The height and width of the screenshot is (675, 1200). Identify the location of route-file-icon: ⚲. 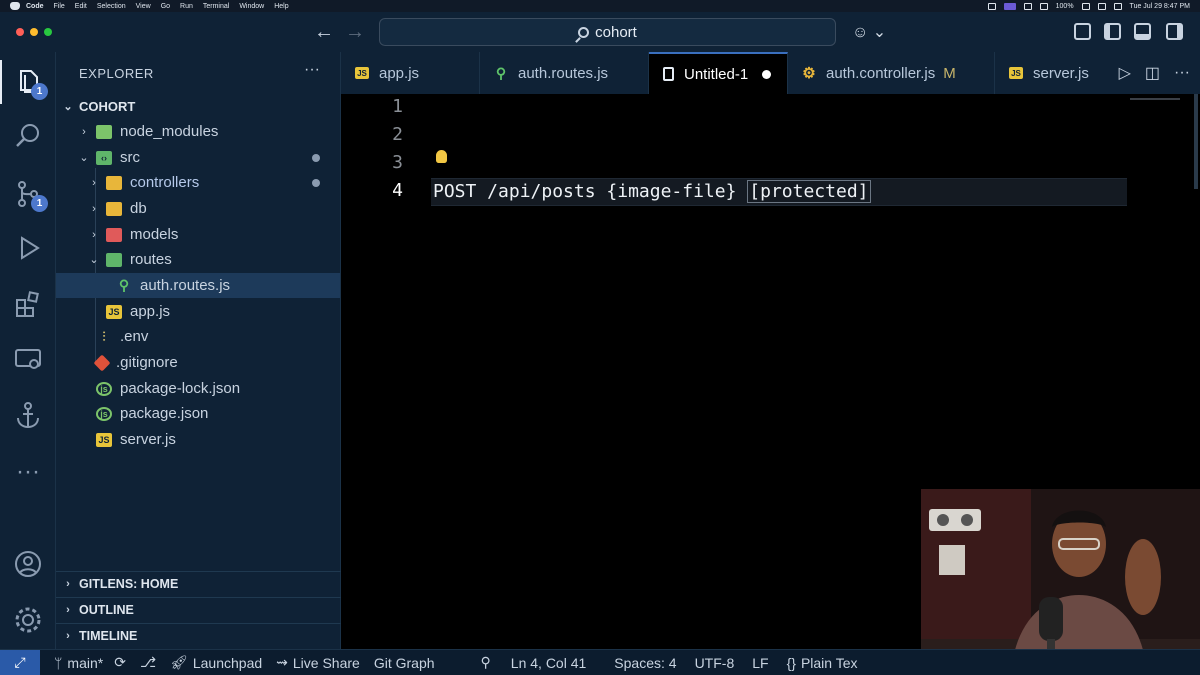
(124, 285).